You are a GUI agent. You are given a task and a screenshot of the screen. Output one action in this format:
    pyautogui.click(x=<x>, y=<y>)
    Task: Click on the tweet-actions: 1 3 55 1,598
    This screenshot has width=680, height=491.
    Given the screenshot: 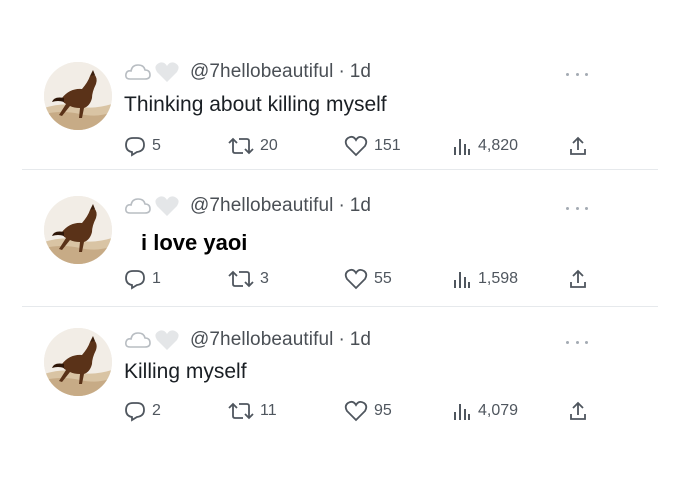 What is the action you would take?
    pyautogui.click(x=359, y=279)
    